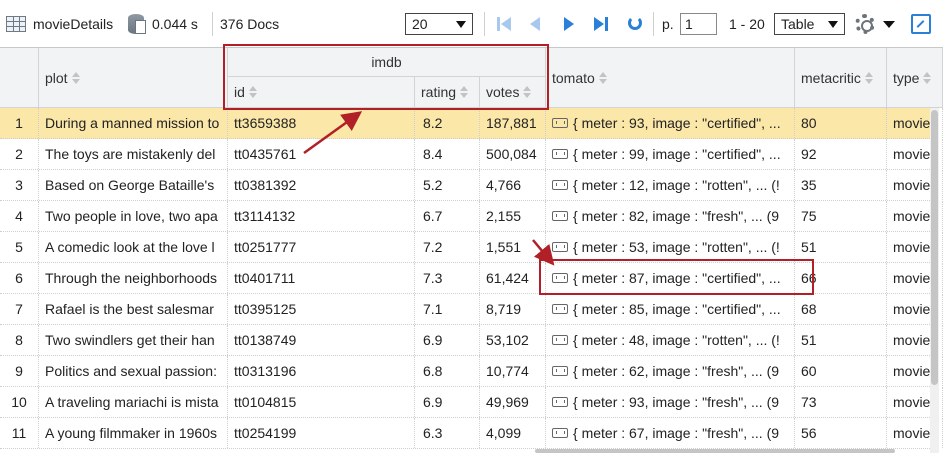 This screenshot has width=943, height=453. I want to click on metacritic-cell: 73, so click(841, 402).